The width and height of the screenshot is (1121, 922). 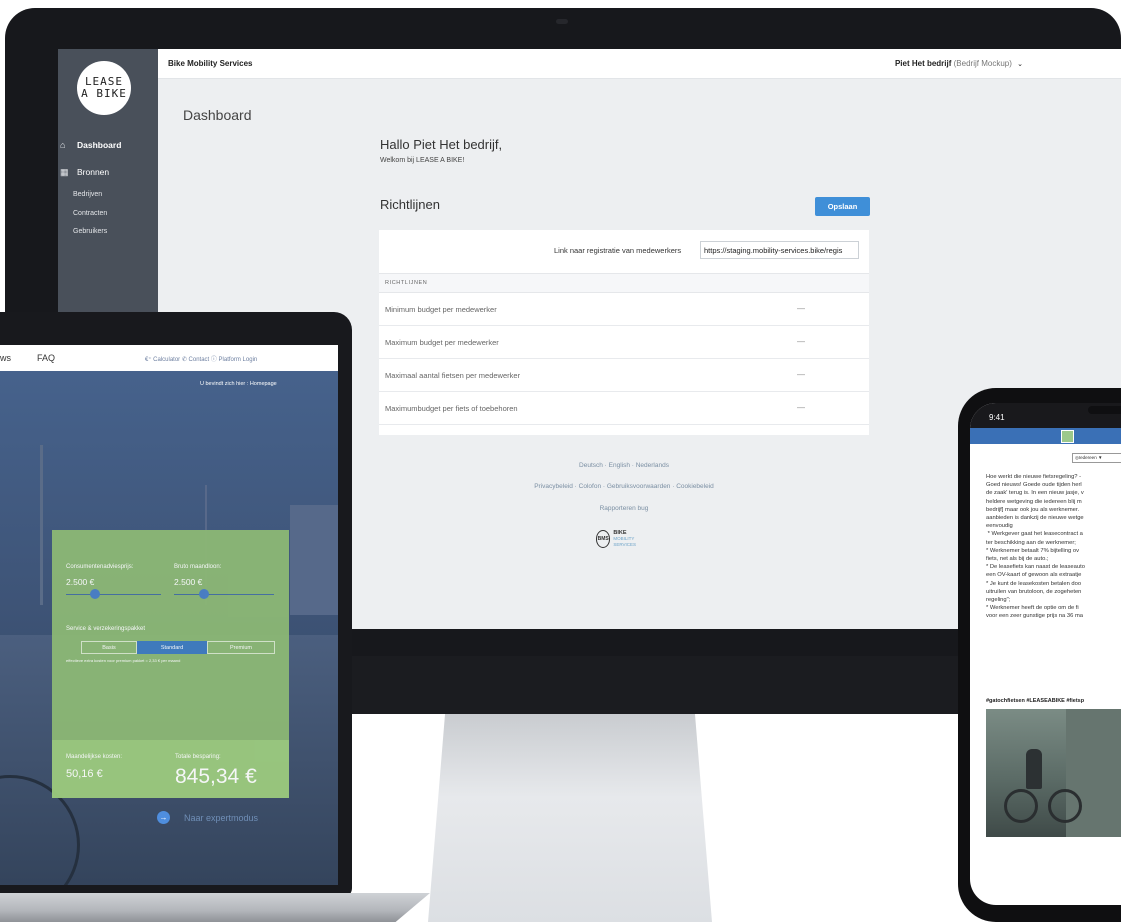 What do you see at coordinates (624, 309) in the screenshot?
I see `table-row: Minimum budget per medewerker —` at bounding box center [624, 309].